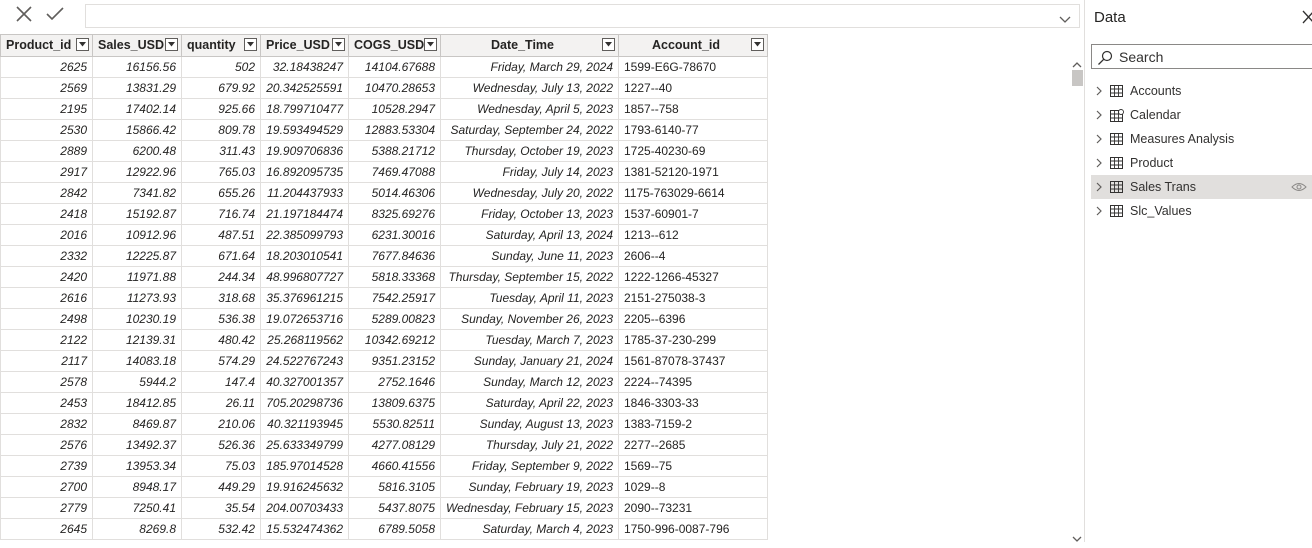  Describe the element at coordinates (394, 45) in the screenshot. I see `column-header-cogs-usd: COGS_USD` at that location.